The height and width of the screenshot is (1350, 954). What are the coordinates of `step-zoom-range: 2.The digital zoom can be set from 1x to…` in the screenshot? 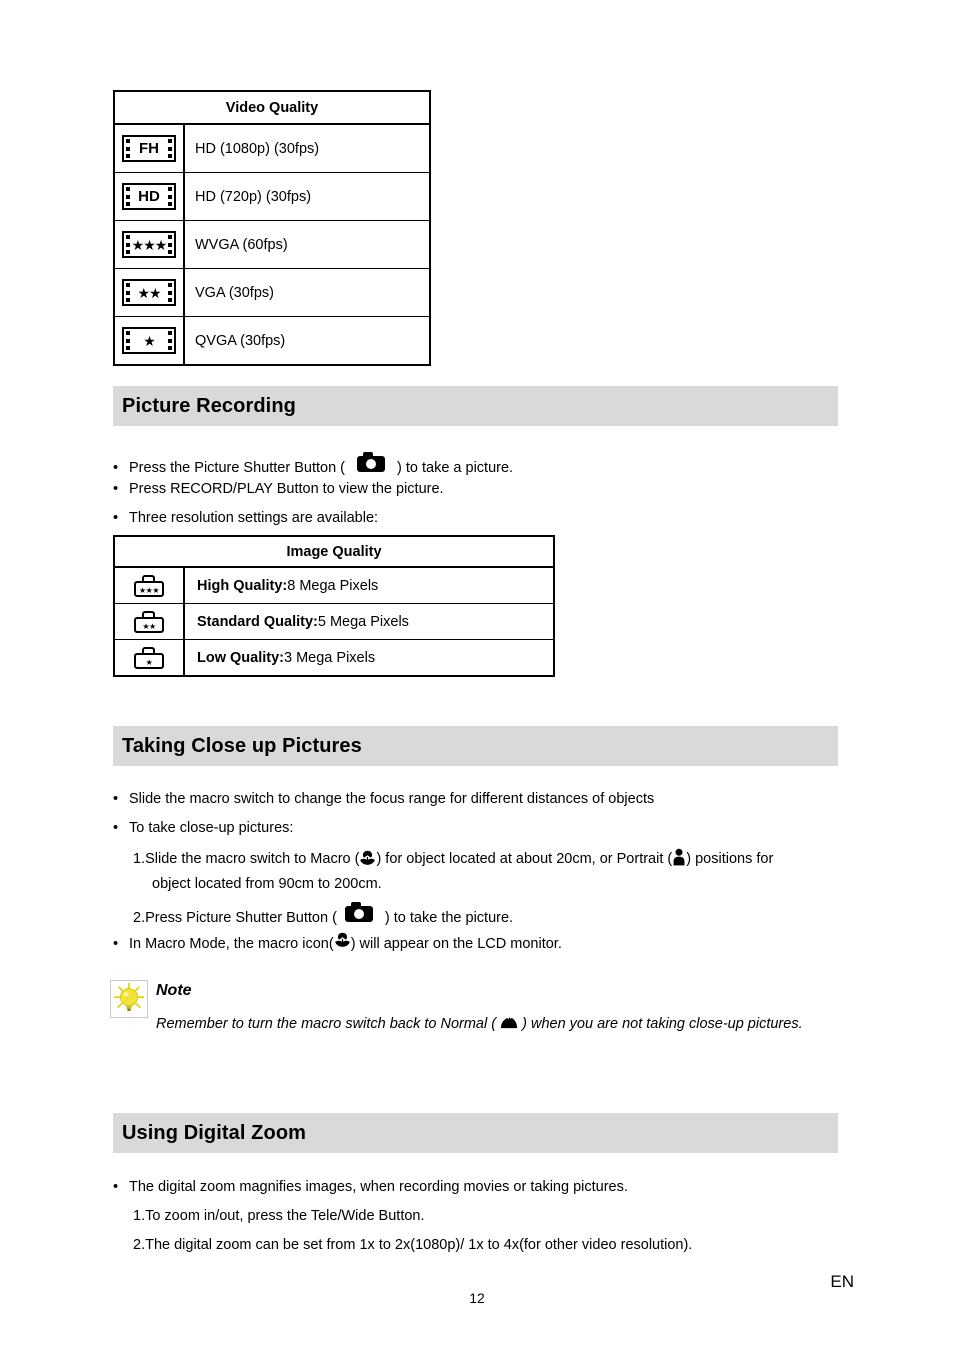 It's located at (413, 1245).